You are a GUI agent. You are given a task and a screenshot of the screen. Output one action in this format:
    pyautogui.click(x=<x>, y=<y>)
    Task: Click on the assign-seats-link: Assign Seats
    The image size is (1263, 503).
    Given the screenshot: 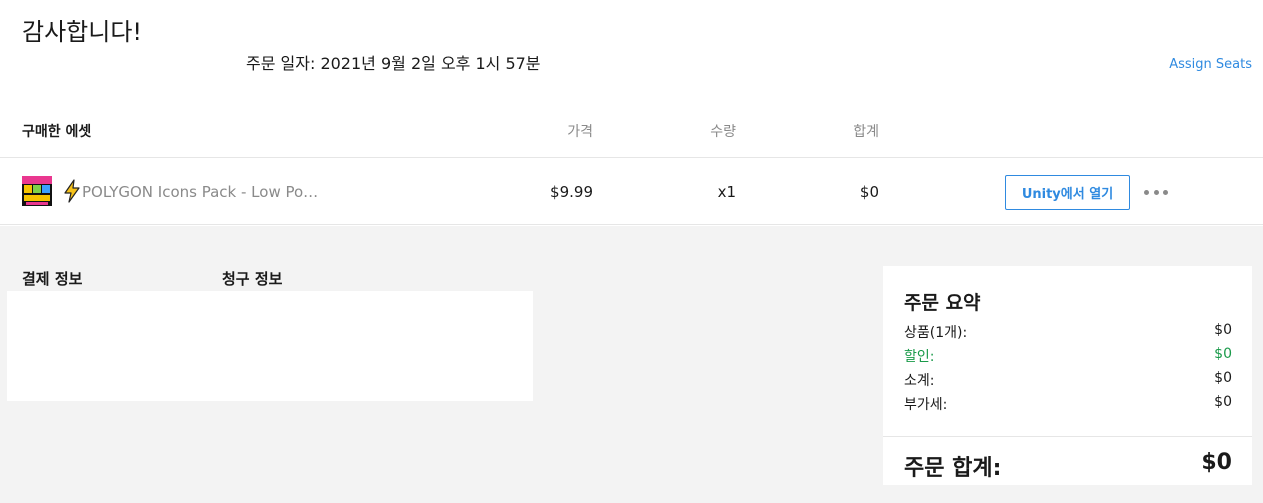 What is the action you would take?
    pyautogui.click(x=1210, y=64)
    